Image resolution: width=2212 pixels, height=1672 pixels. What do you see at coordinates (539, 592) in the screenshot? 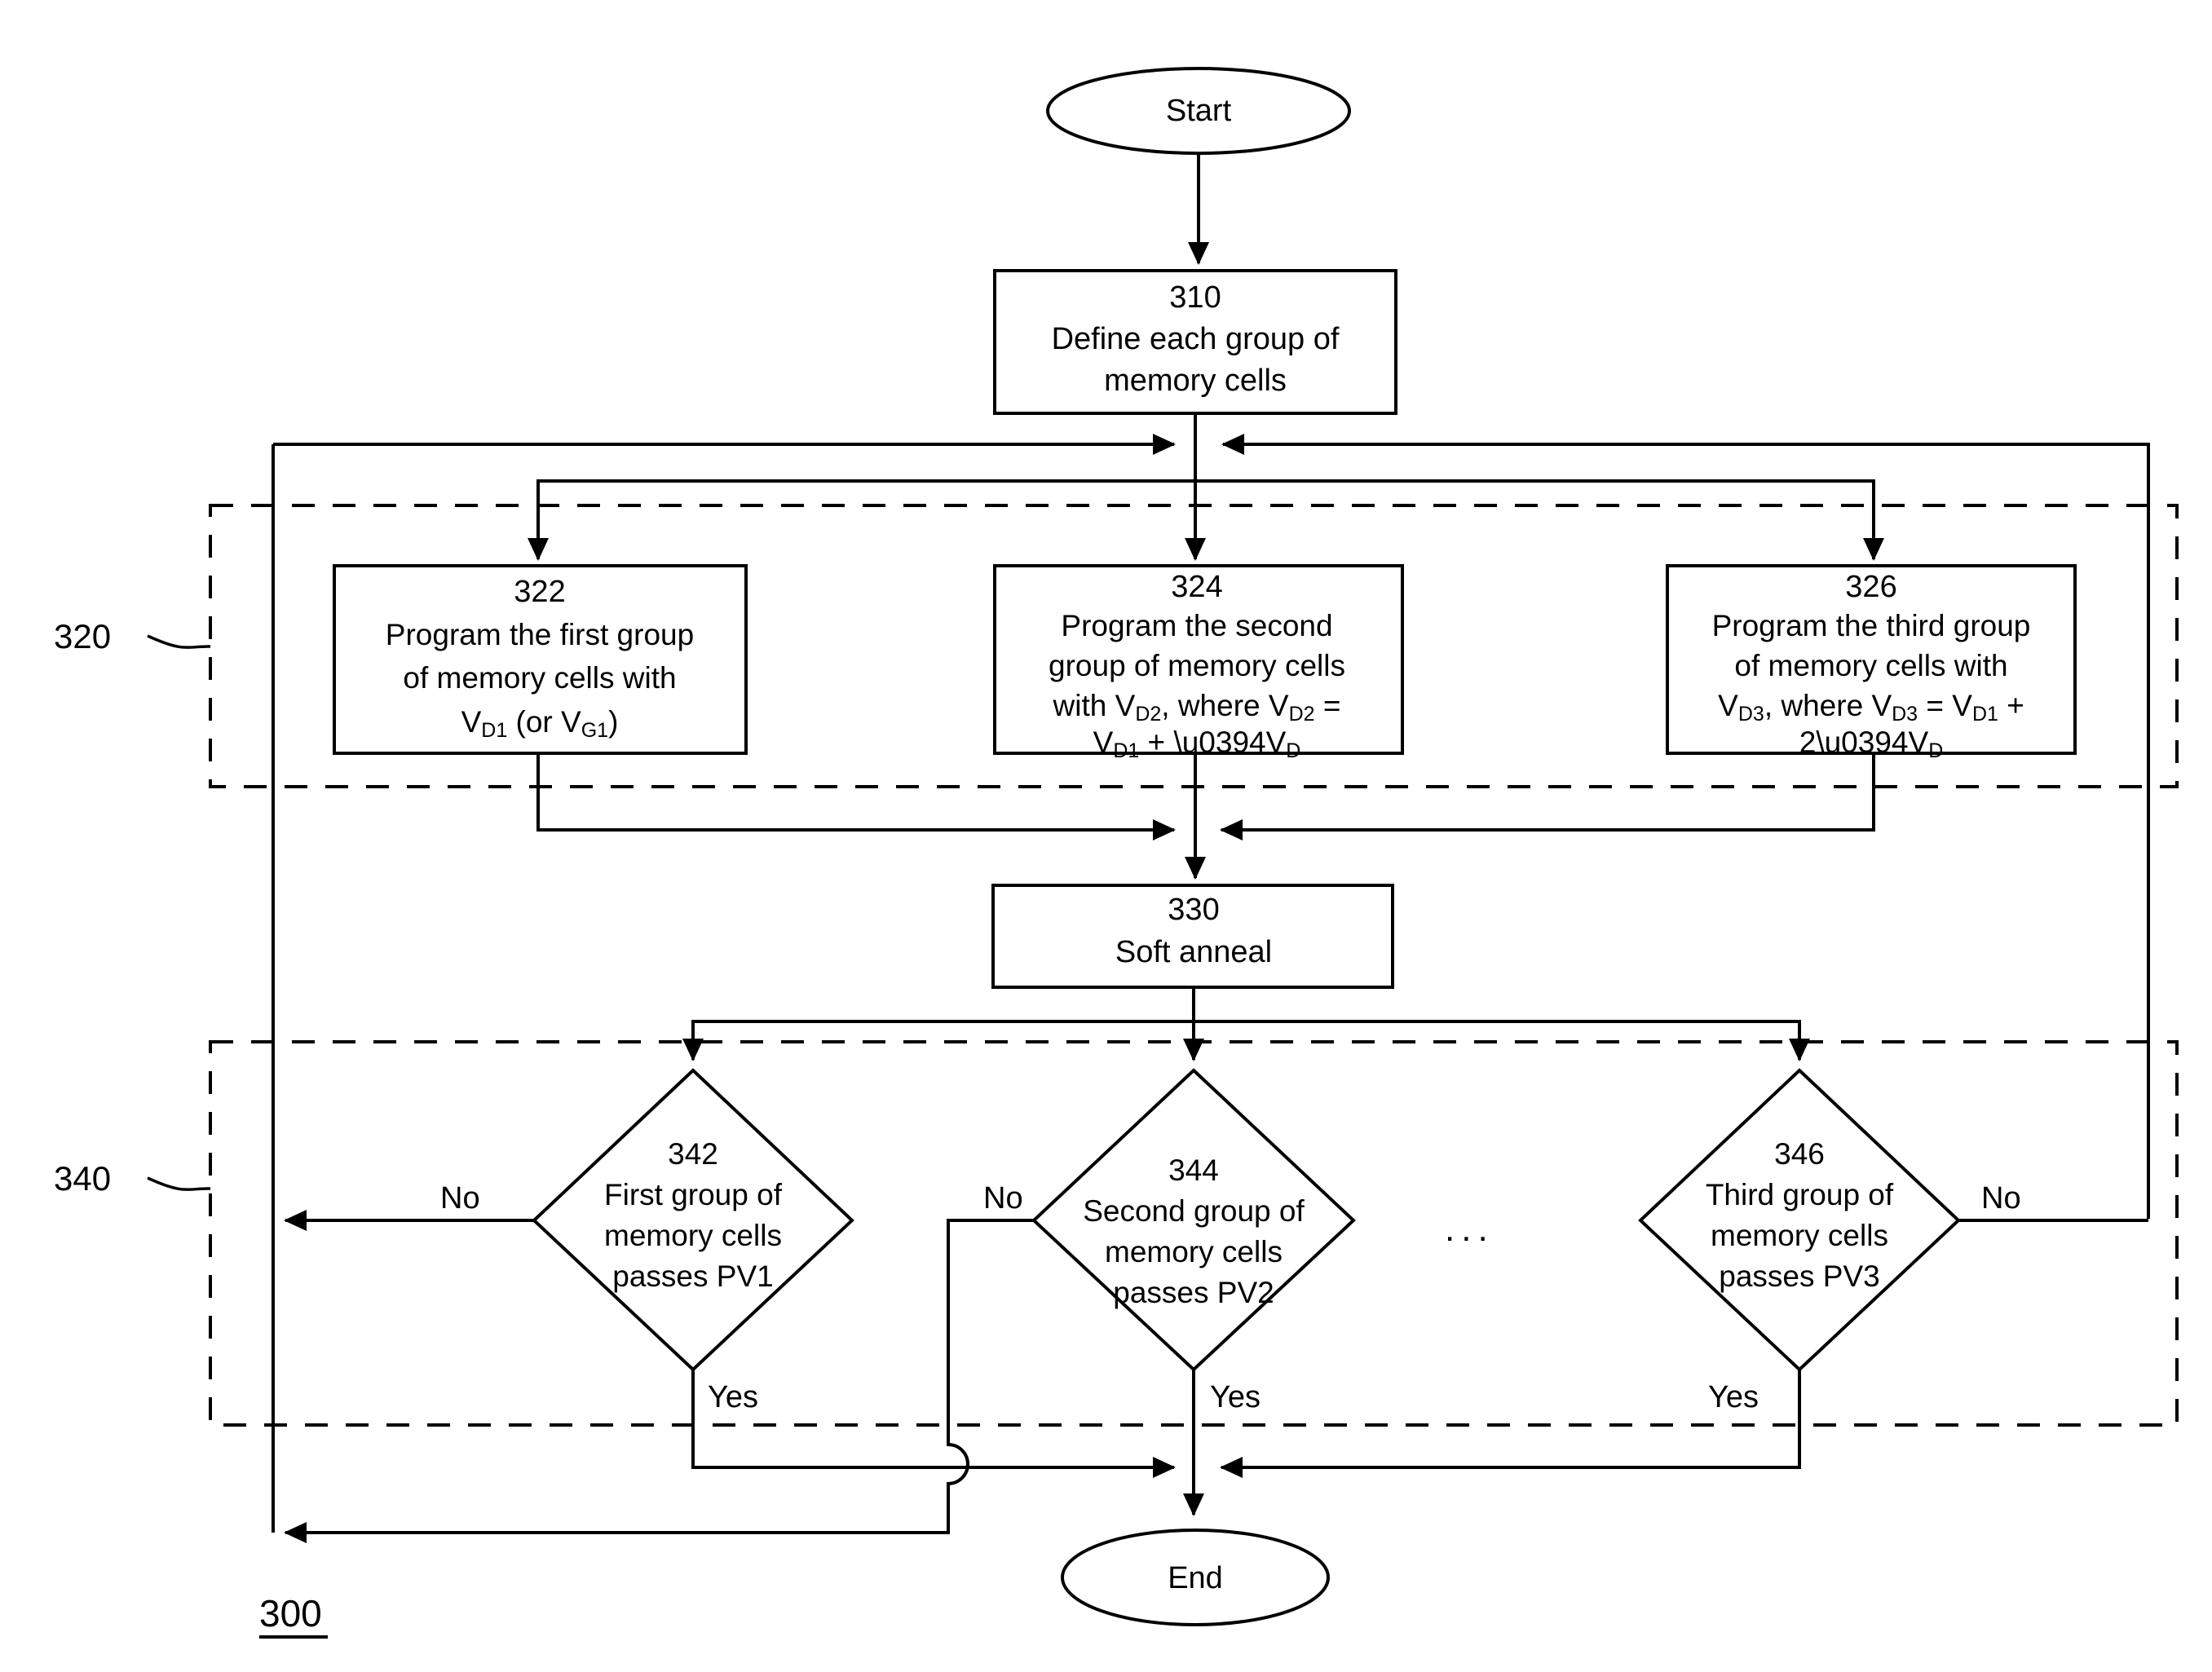
I see `box-322-id: 322` at bounding box center [539, 592].